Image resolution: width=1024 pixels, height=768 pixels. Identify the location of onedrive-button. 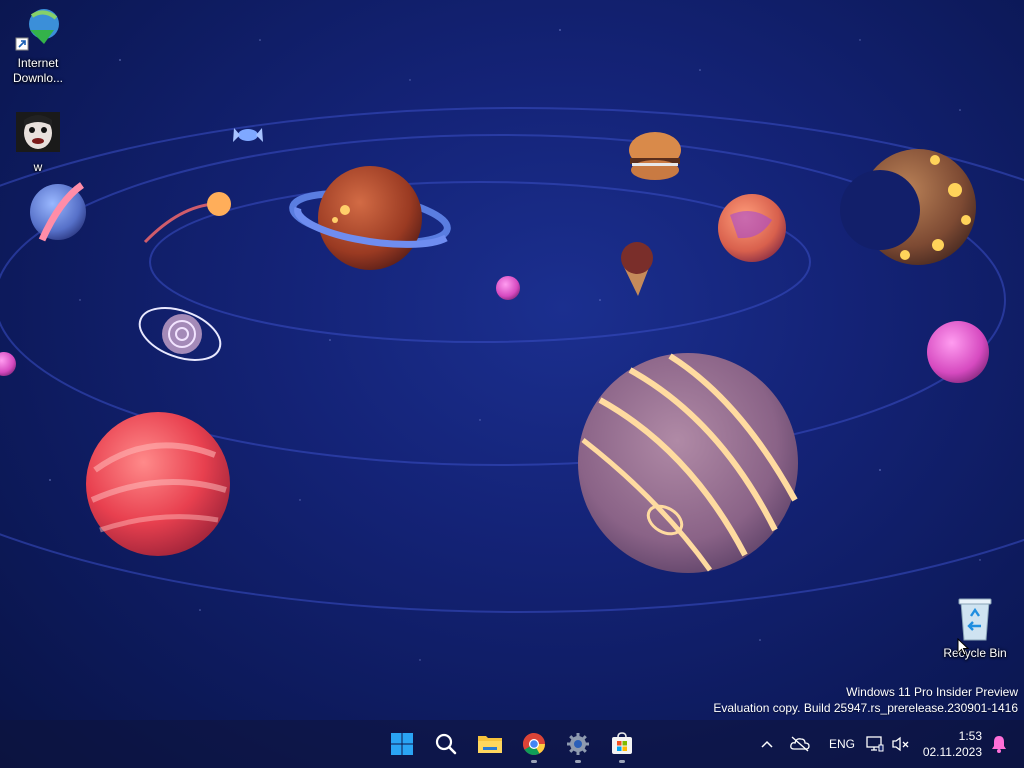
(800, 744).